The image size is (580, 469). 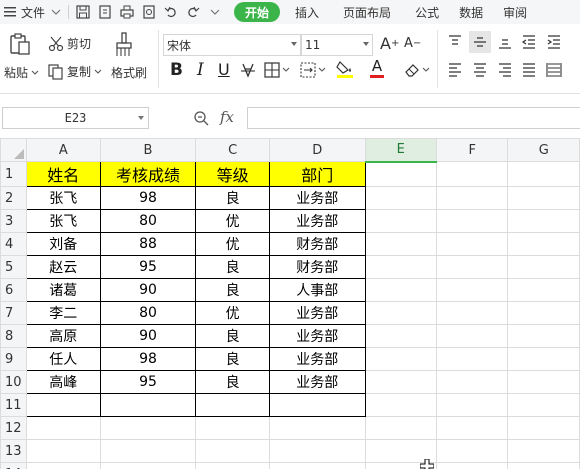 What do you see at coordinates (215, 12) in the screenshot?
I see `quick-access-chevron-icon` at bounding box center [215, 12].